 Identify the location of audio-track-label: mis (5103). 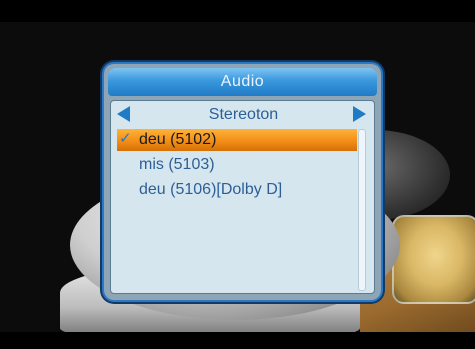
(177, 164).